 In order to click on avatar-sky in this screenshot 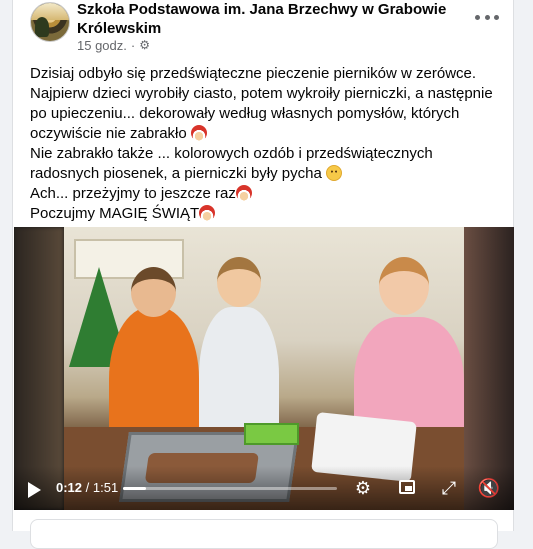, I will do `click(50, 12)`.